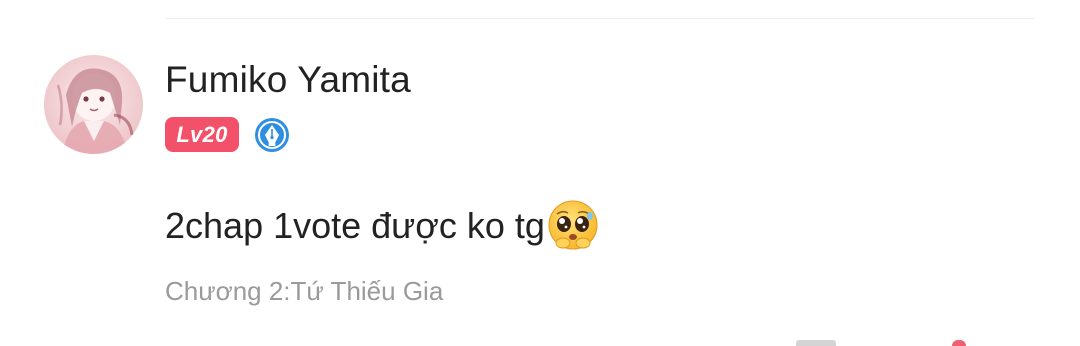 This screenshot has height=346, width=1080. Describe the element at coordinates (288, 80) in the screenshot. I see `comment-author: Fumiko Yamita` at that location.